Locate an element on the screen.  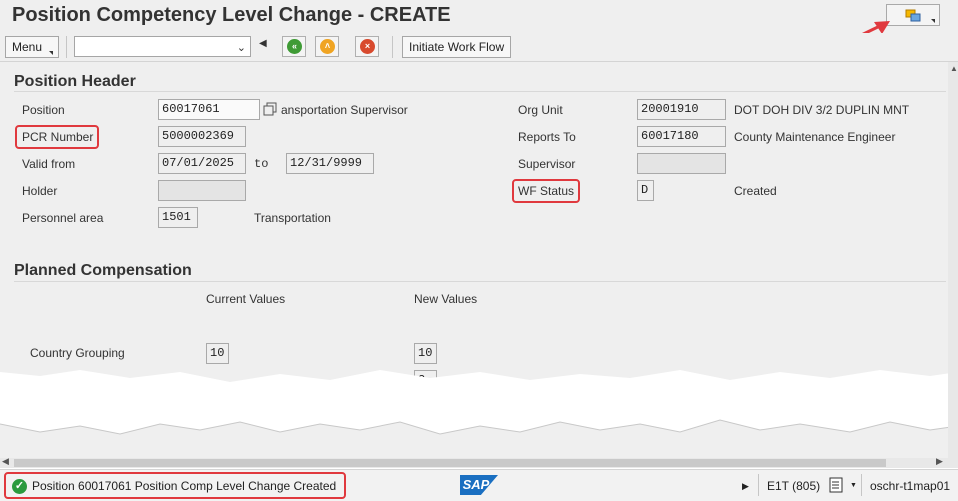
back-button: « is located at coordinates (294, 46).